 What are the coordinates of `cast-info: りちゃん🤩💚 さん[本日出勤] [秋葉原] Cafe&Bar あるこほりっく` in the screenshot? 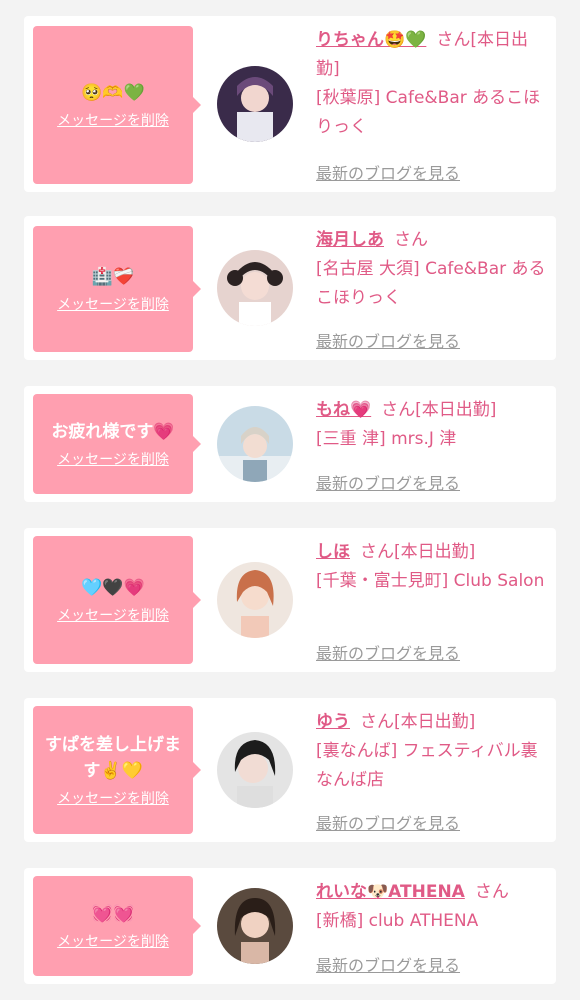 It's located at (432, 84).